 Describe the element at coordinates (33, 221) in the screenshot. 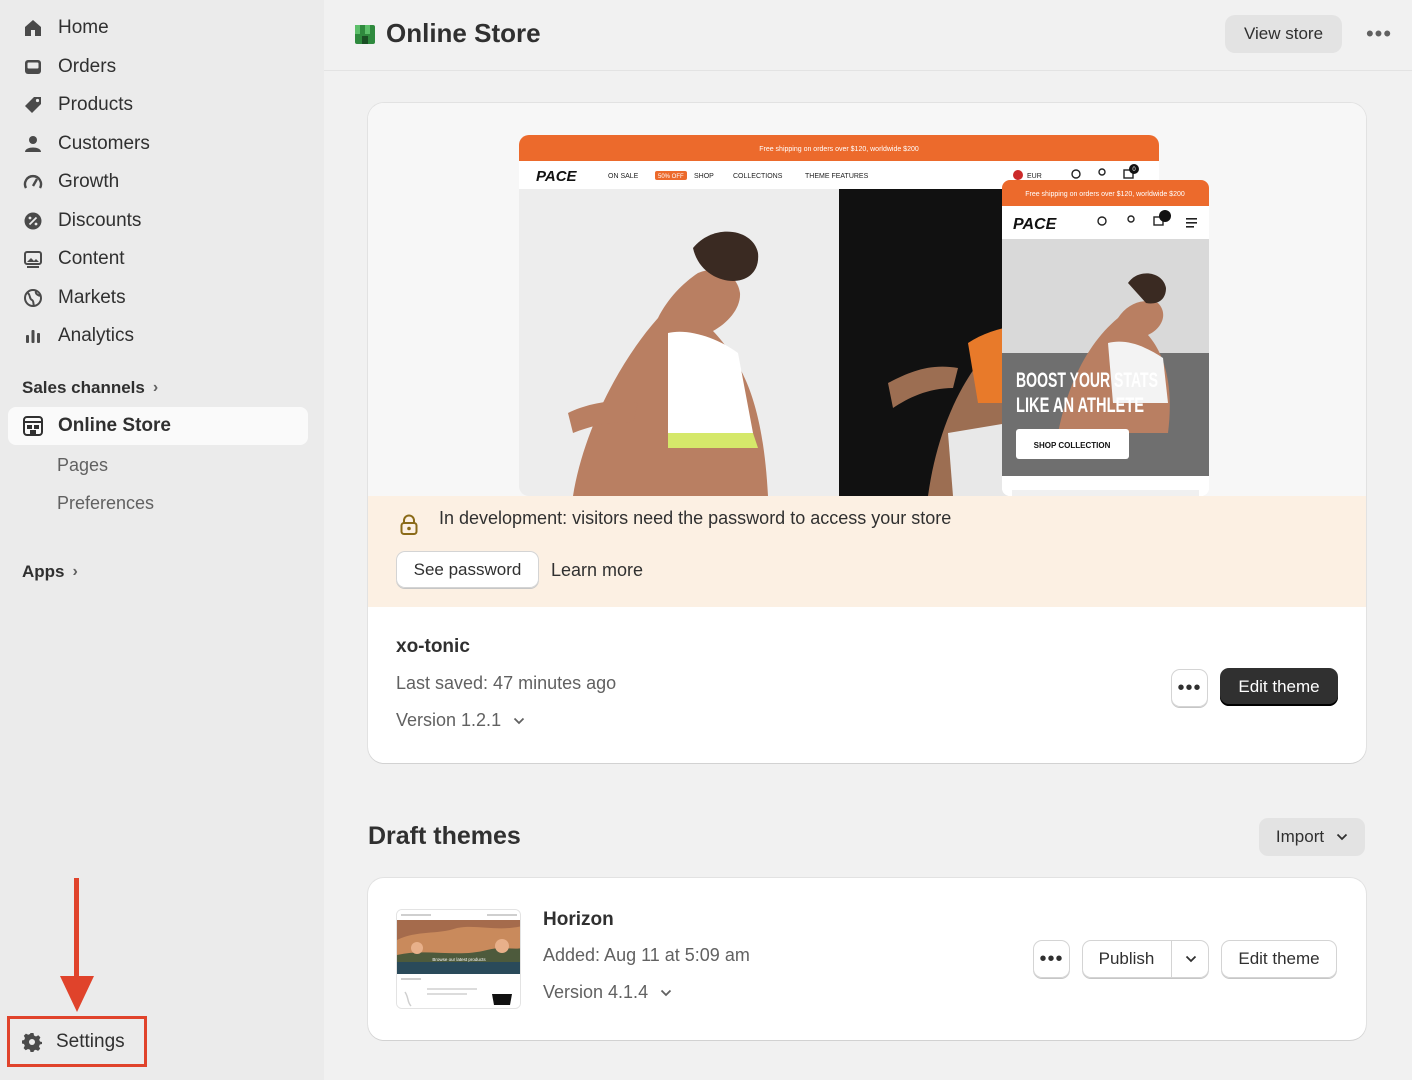

I see `discount-icon` at that location.